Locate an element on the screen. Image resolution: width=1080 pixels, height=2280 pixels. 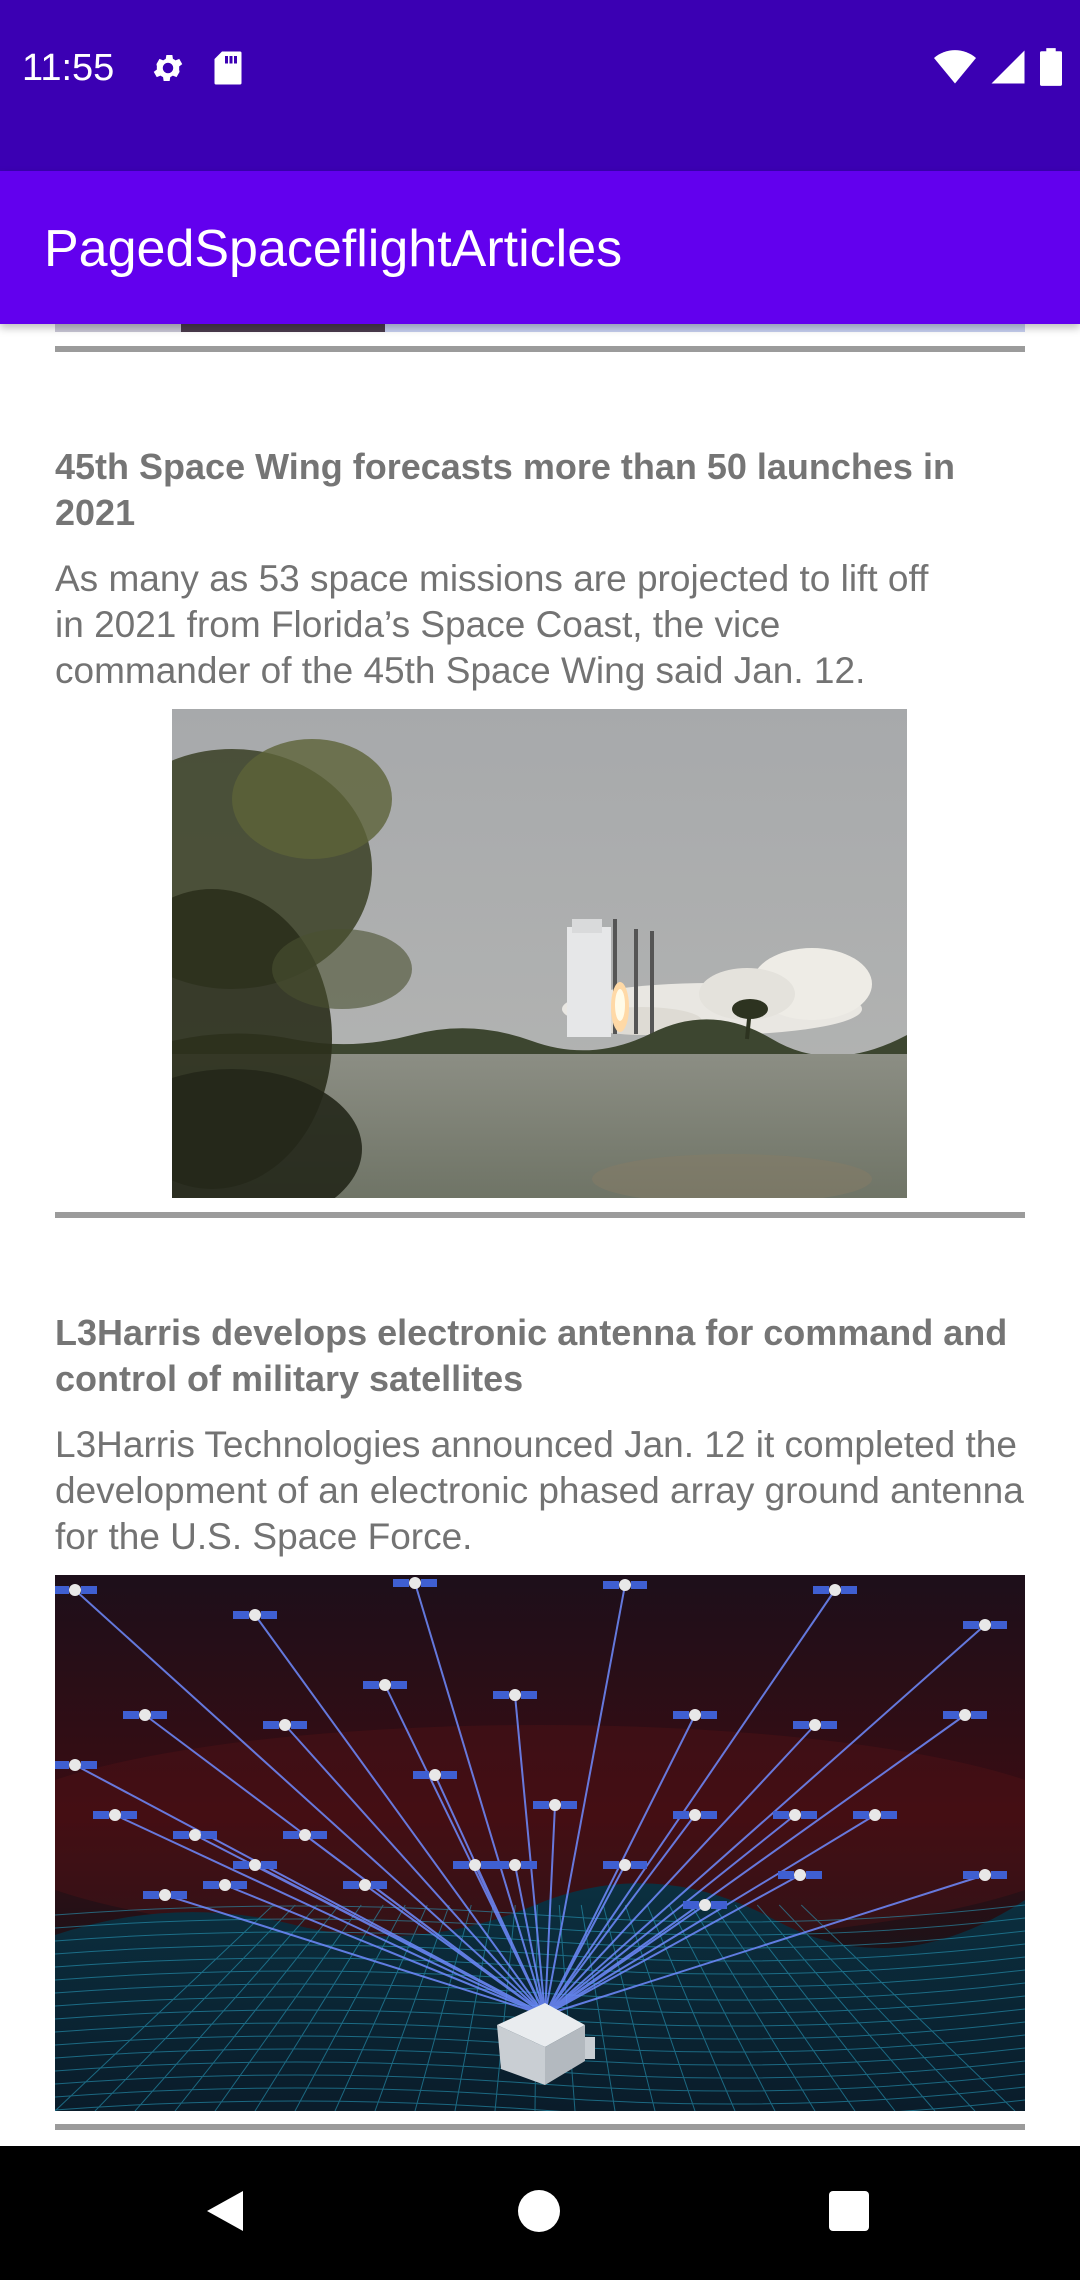
recents-button is located at coordinates (849, 2213).